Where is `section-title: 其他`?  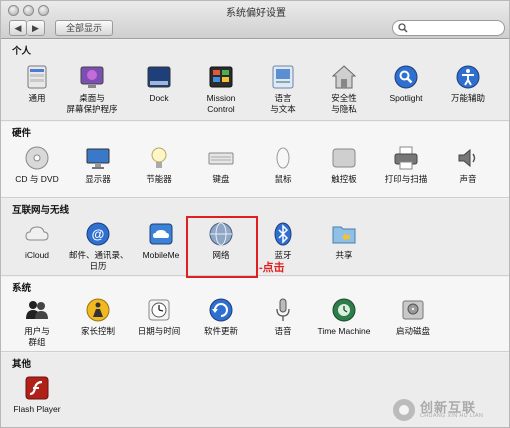 section-title: 其他 is located at coordinates (22, 364).